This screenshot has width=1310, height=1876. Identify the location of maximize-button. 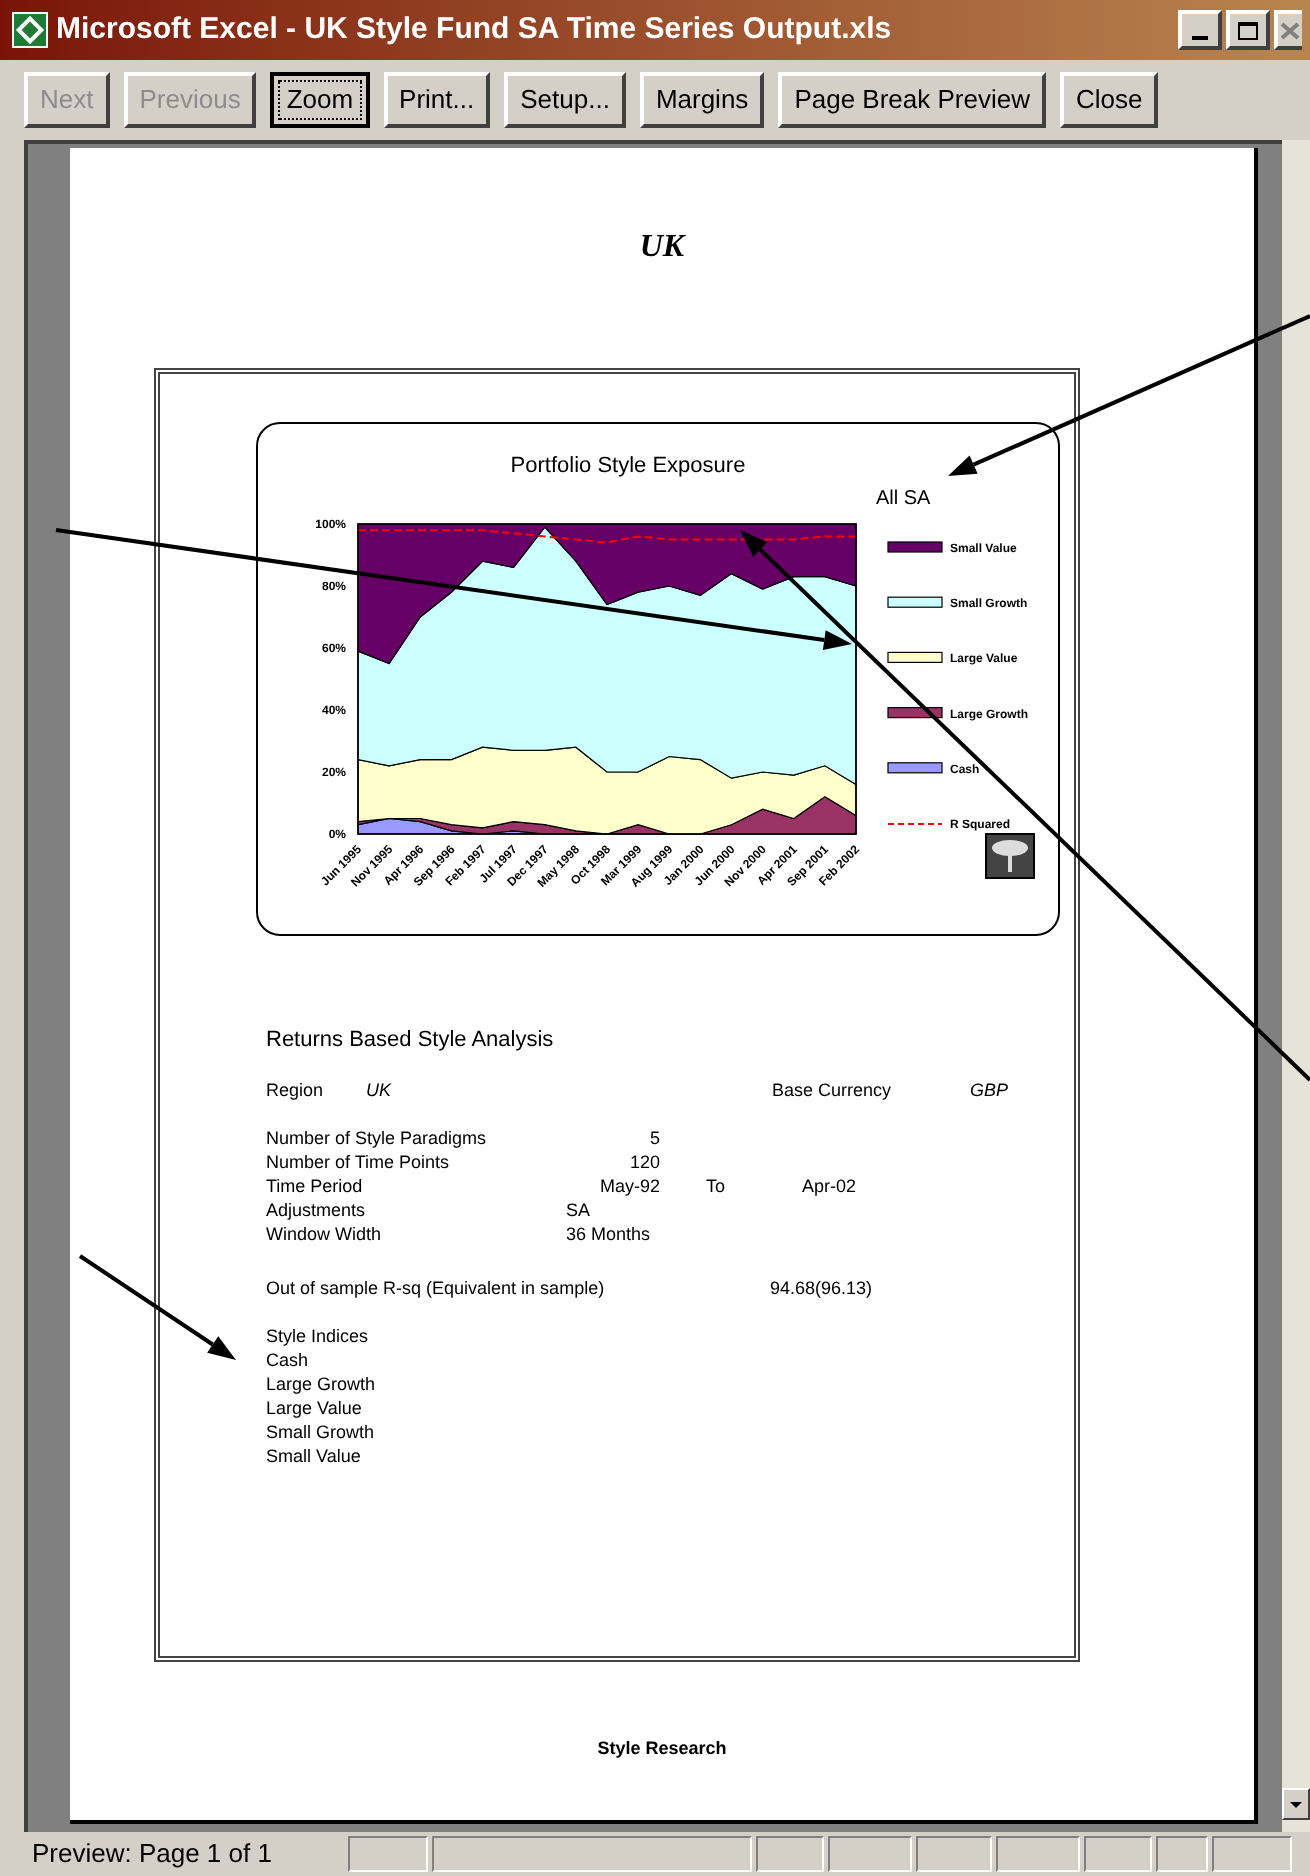
(1248, 30).